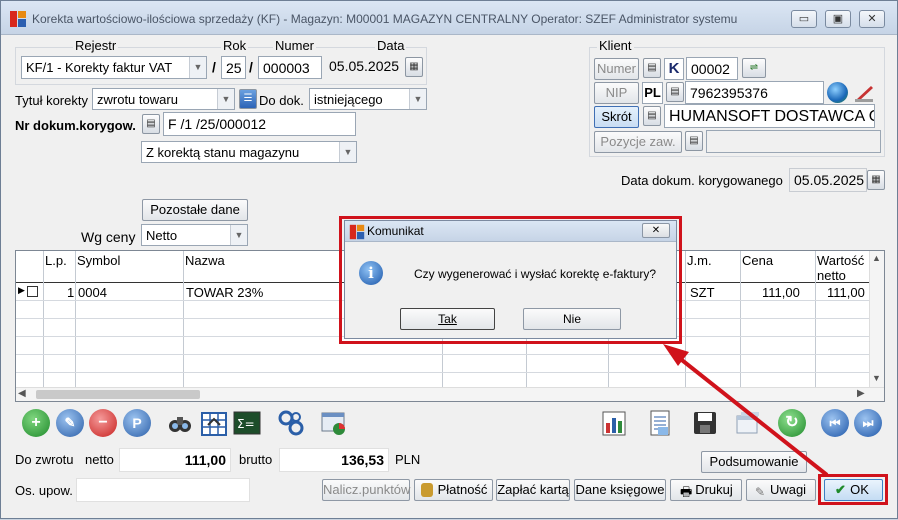 Image resolution: width=898 pixels, height=520 pixels. I want to click on red-arrow-annotation, so click(746, 410).